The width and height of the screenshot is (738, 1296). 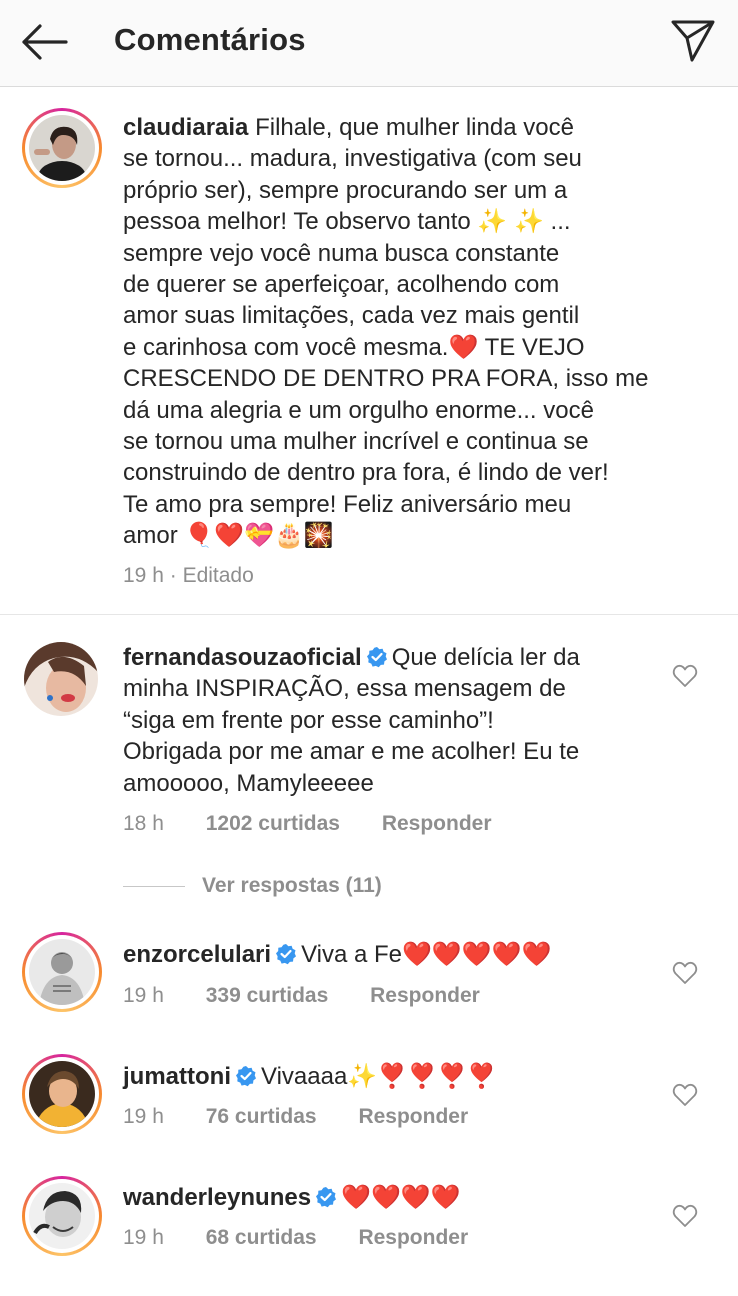 I want to click on comment-line: “siga em frente por esse caminho”!, so click(x=308, y=720).